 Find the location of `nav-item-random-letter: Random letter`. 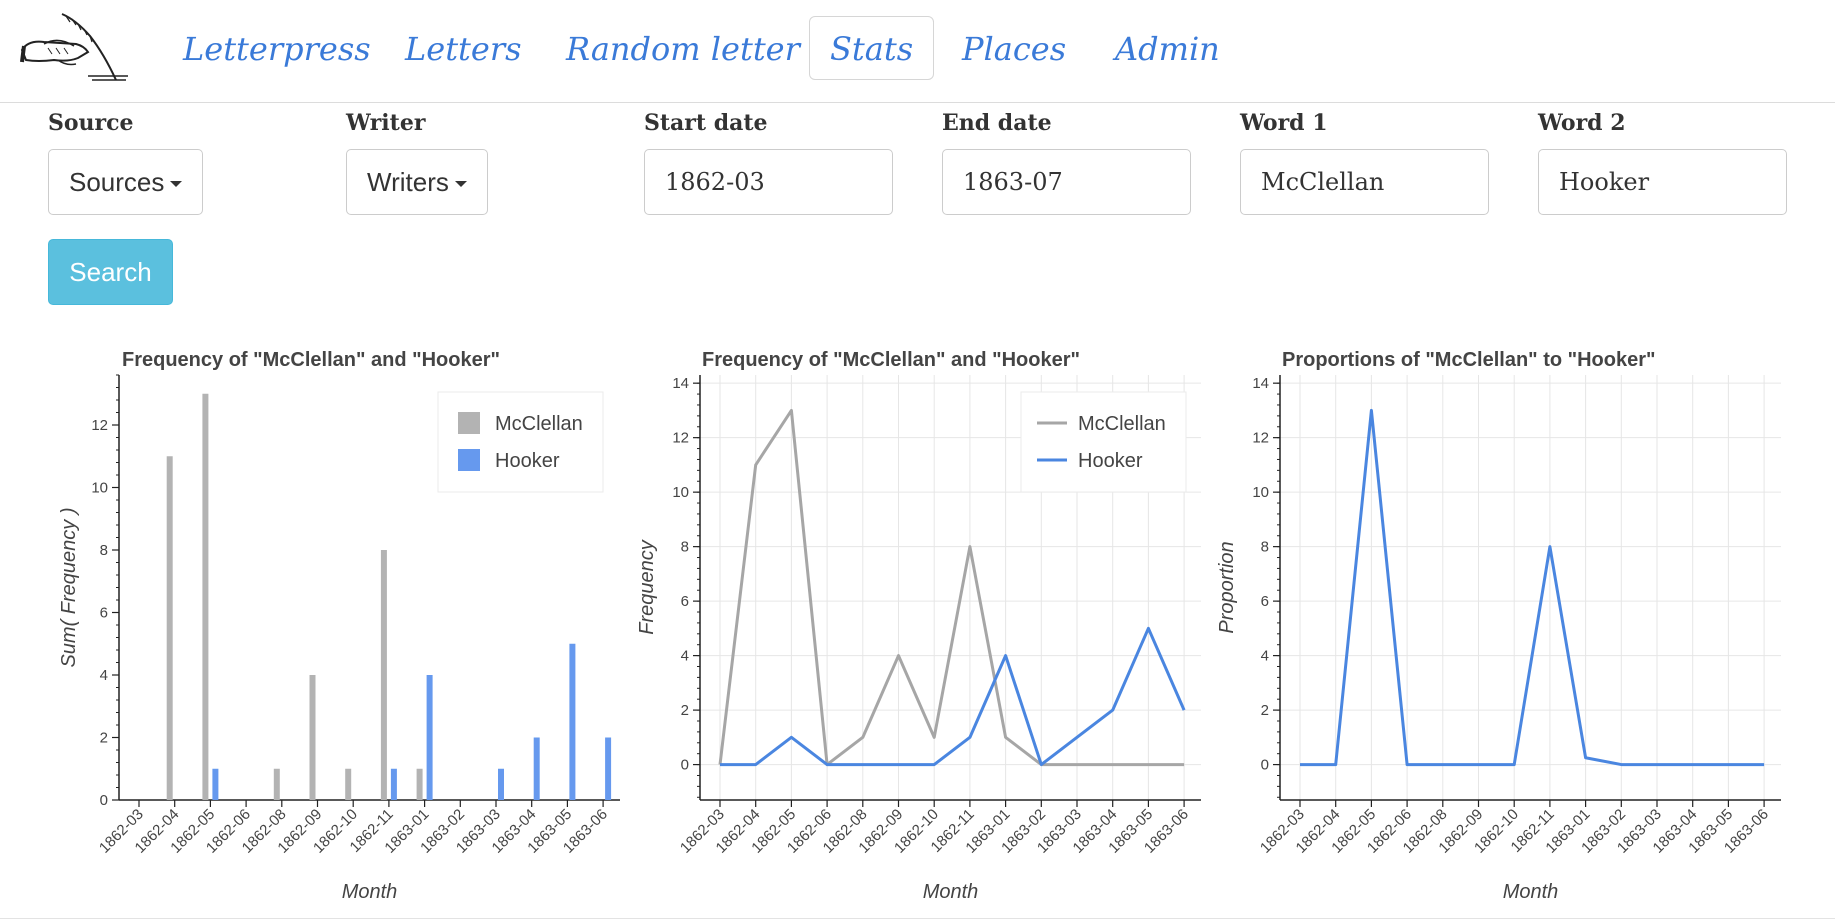

nav-item-random-letter: Random letter is located at coordinates (683, 48).